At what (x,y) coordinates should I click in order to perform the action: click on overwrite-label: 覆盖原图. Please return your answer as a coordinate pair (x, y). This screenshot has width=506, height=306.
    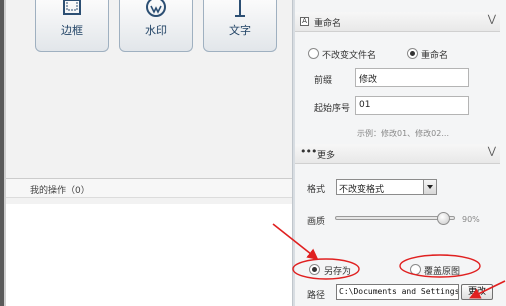
    Looking at the image, I should click on (442, 272).